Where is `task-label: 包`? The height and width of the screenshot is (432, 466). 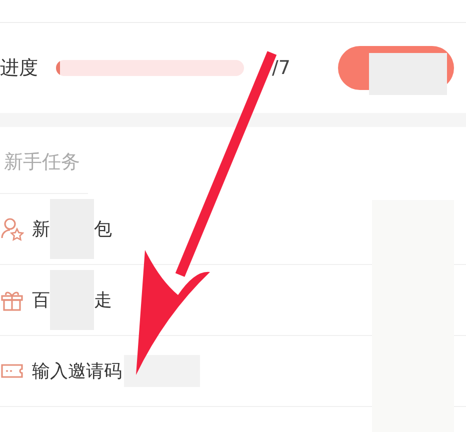
task-label: 包 is located at coordinates (103, 229).